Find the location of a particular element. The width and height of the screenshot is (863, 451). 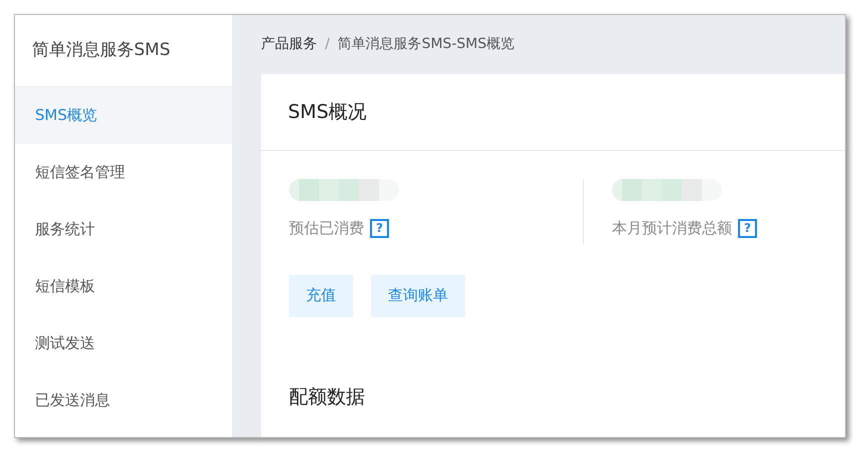

sidebar-item: 短信签名管理 is located at coordinates (123, 172).